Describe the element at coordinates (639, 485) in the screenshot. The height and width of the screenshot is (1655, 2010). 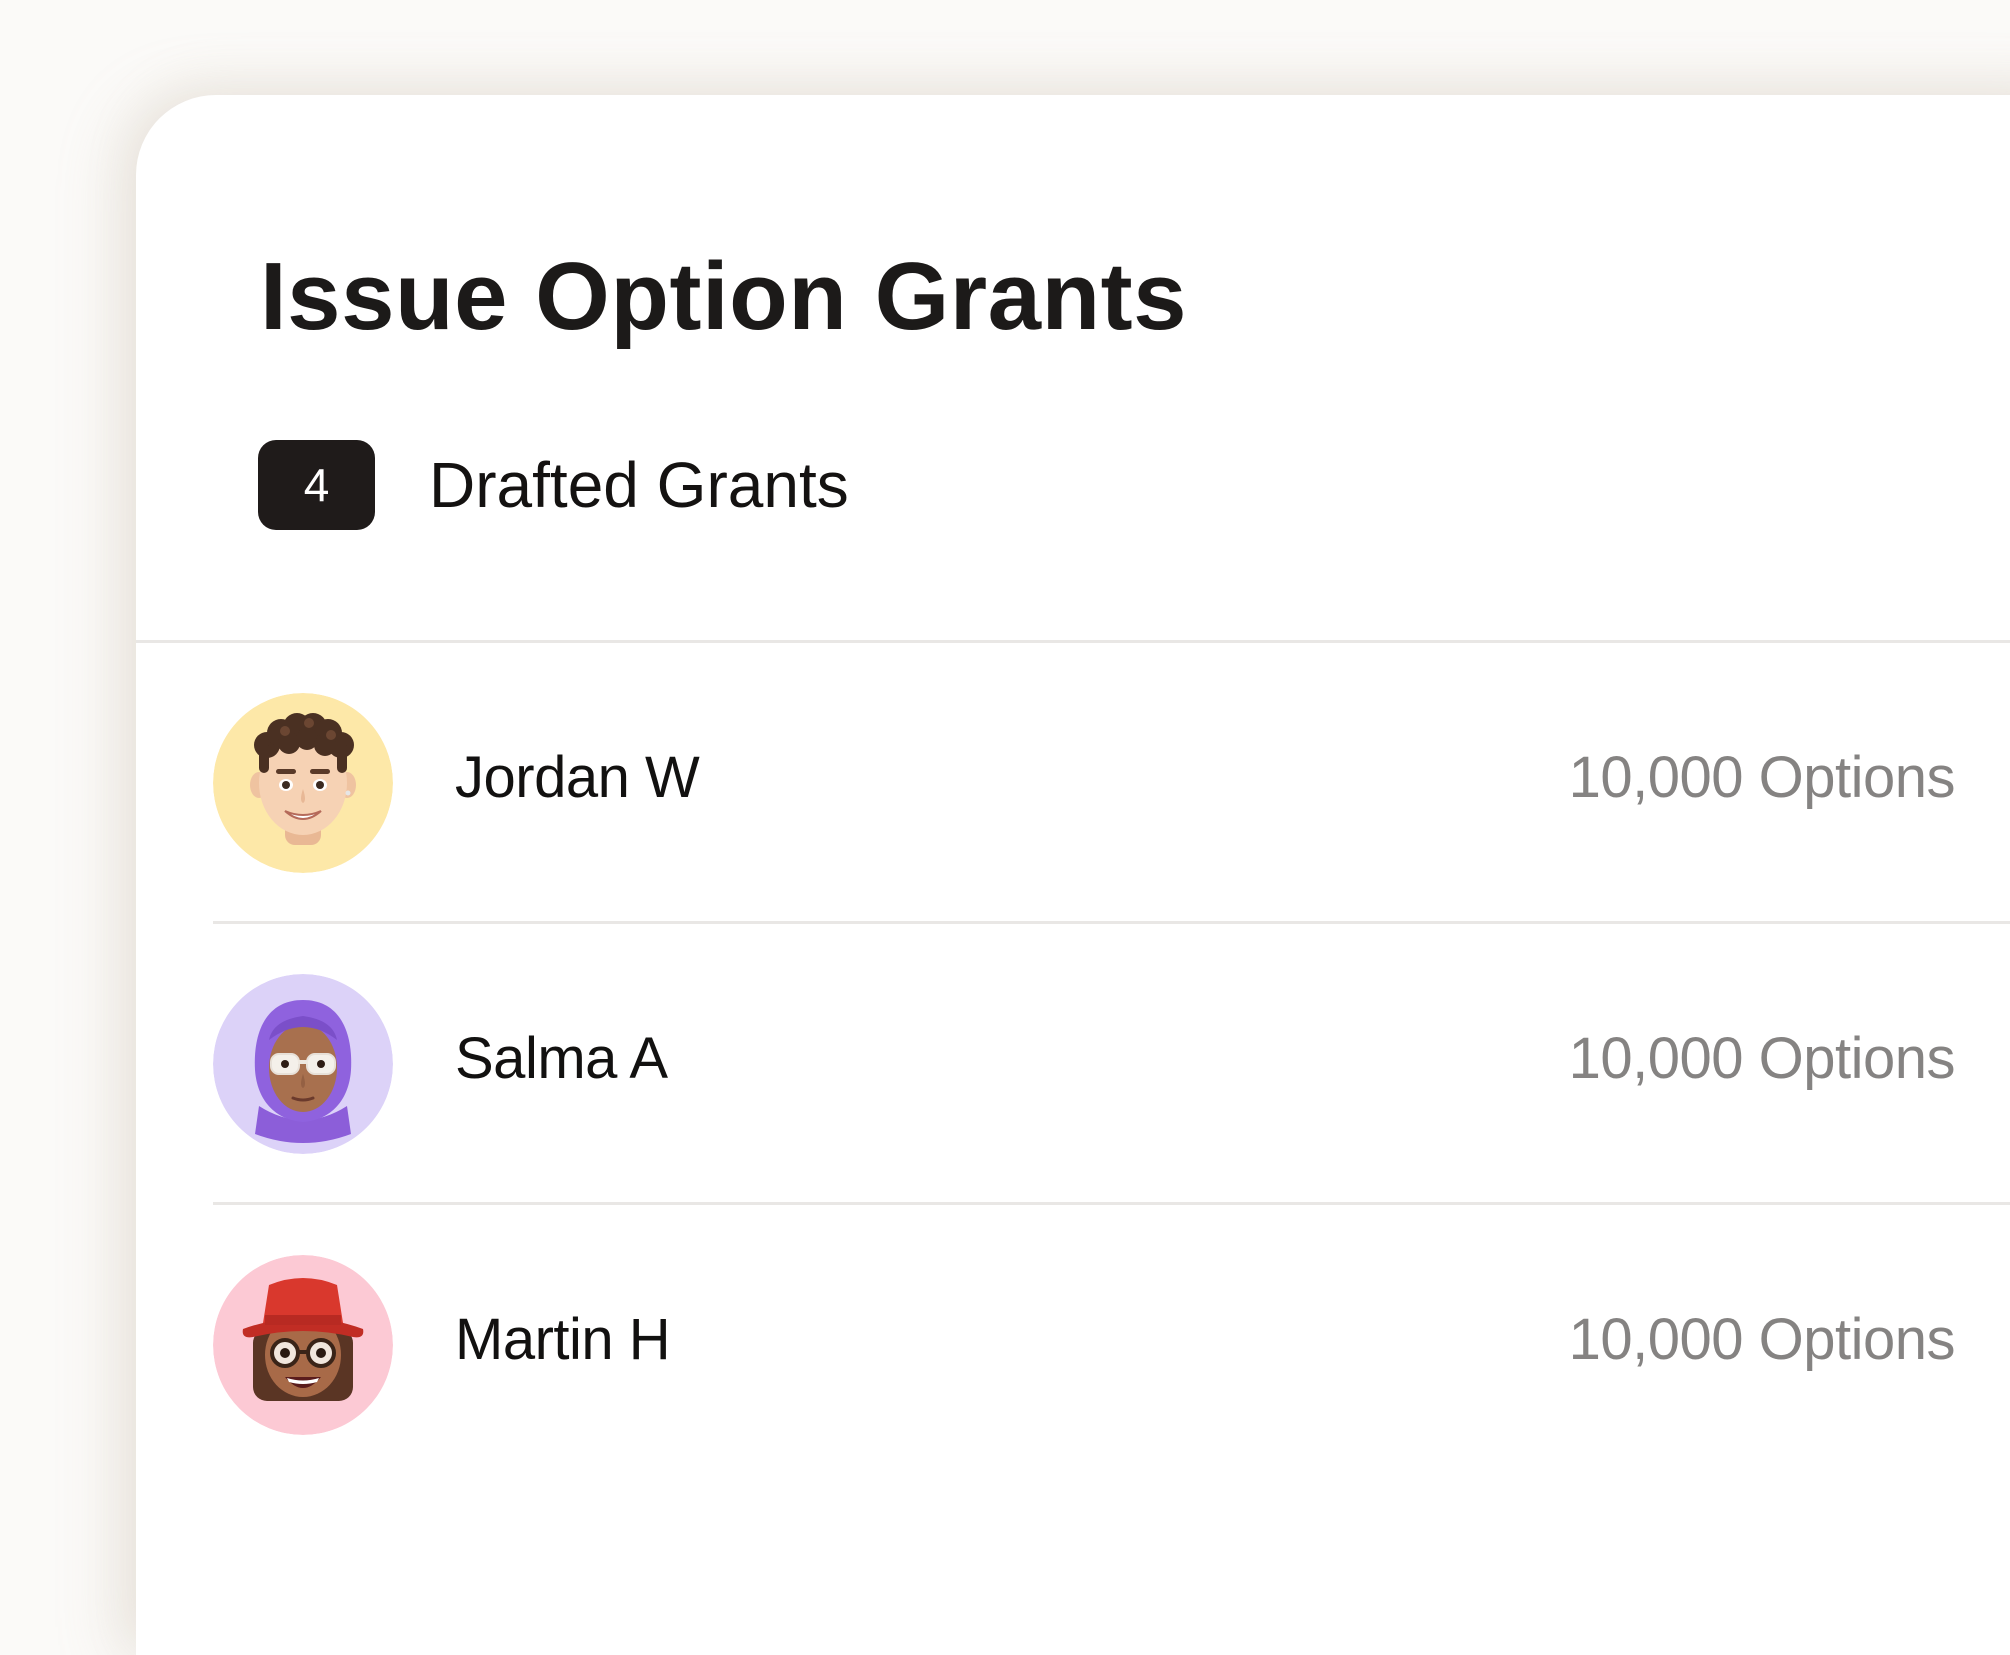
I see `drafted-grants-label: Drafted Grants` at that location.